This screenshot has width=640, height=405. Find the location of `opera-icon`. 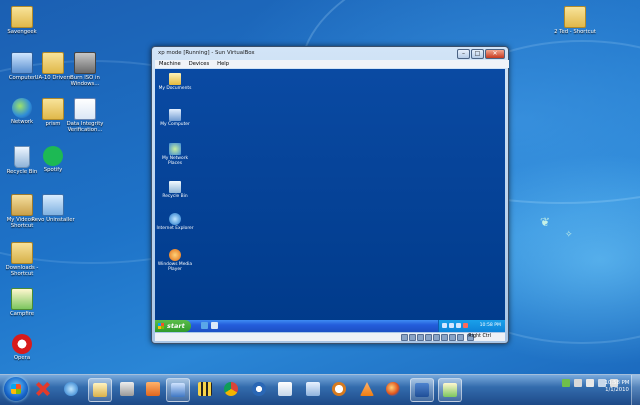

opera-icon is located at coordinates (22, 344).